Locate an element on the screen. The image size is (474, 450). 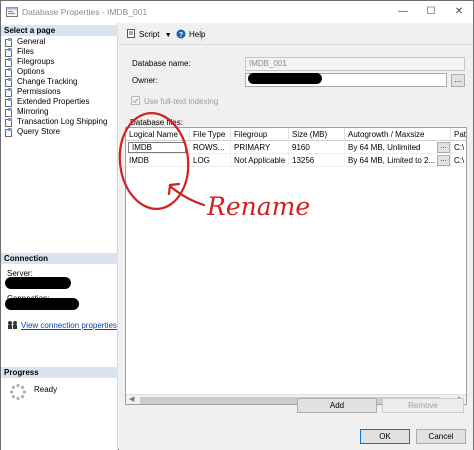
sidebar-item-options: Options is located at coordinates (25, 72).